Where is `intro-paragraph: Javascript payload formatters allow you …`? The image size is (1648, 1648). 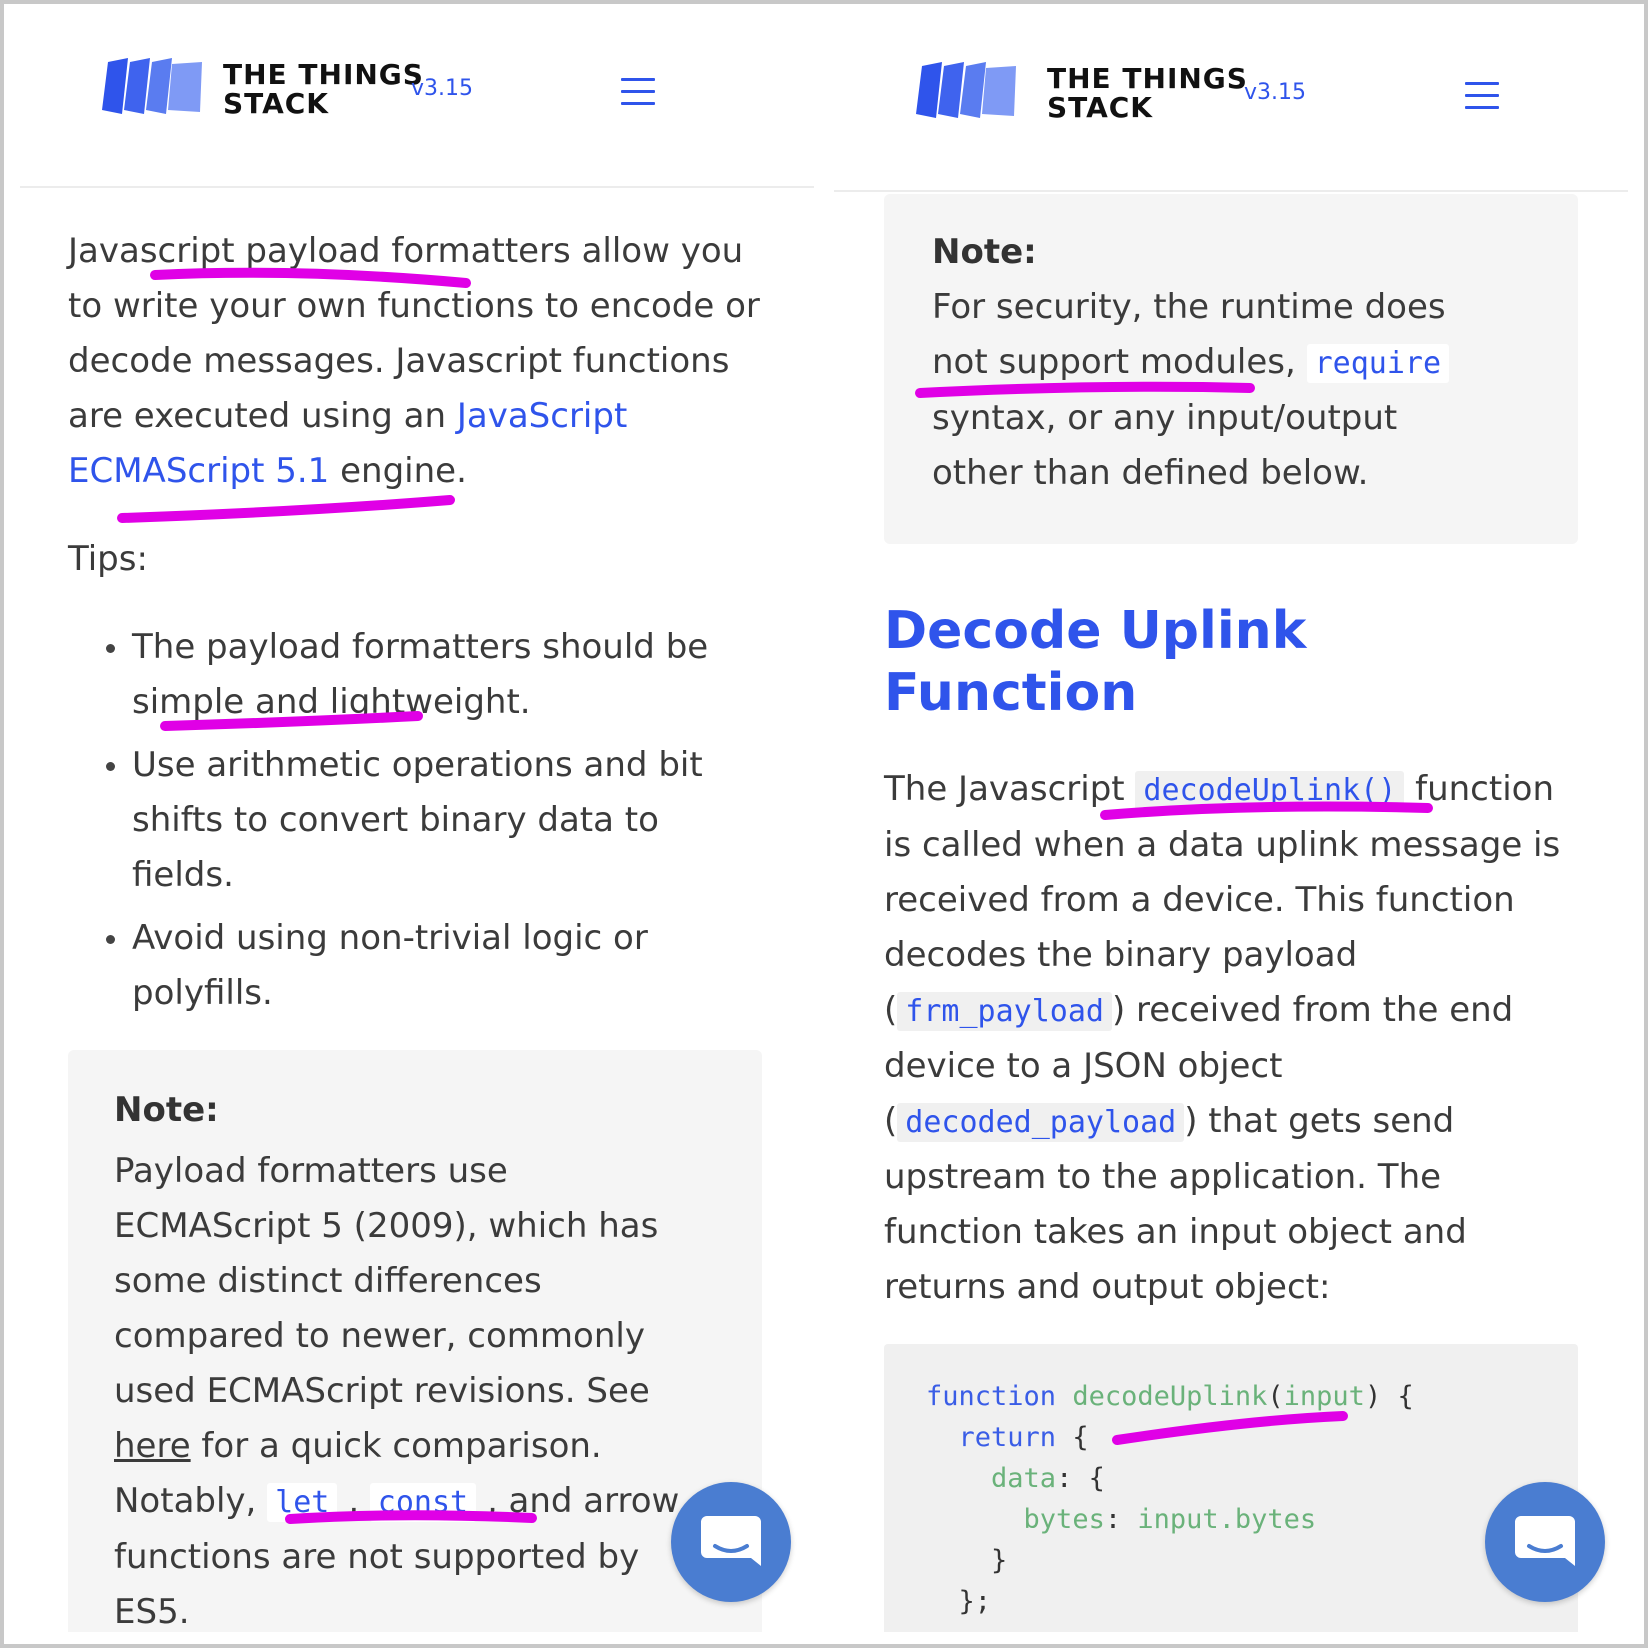 intro-paragraph: Javascript payload formatters allow you … is located at coordinates (418, 361).